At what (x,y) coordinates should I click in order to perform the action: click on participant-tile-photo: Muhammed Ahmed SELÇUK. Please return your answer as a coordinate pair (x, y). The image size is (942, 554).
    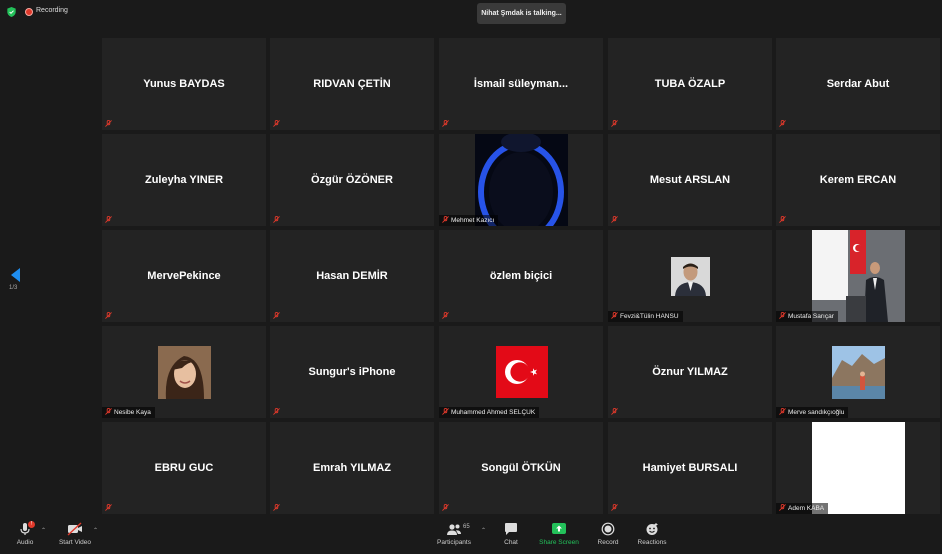
    Looking at the image, I should click on (521, 372).